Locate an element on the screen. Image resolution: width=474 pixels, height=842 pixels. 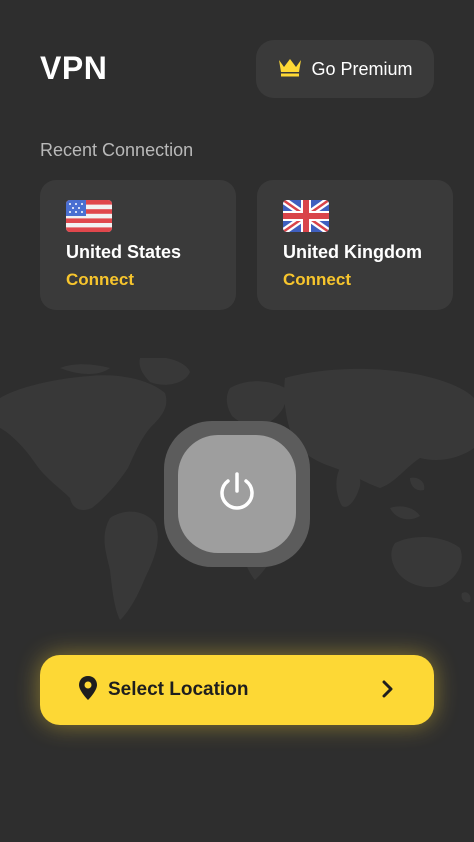
country-name: United States is located at coordinates (124, 252).